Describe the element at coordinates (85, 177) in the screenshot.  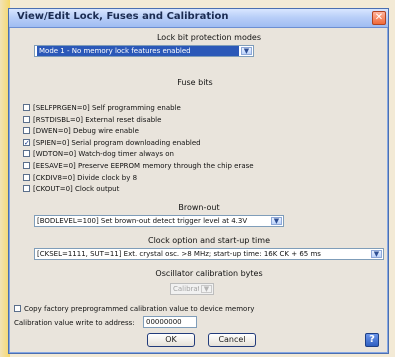
I see `fuse-label: [CKDIV8=0] Divide clock by 8` at that location.